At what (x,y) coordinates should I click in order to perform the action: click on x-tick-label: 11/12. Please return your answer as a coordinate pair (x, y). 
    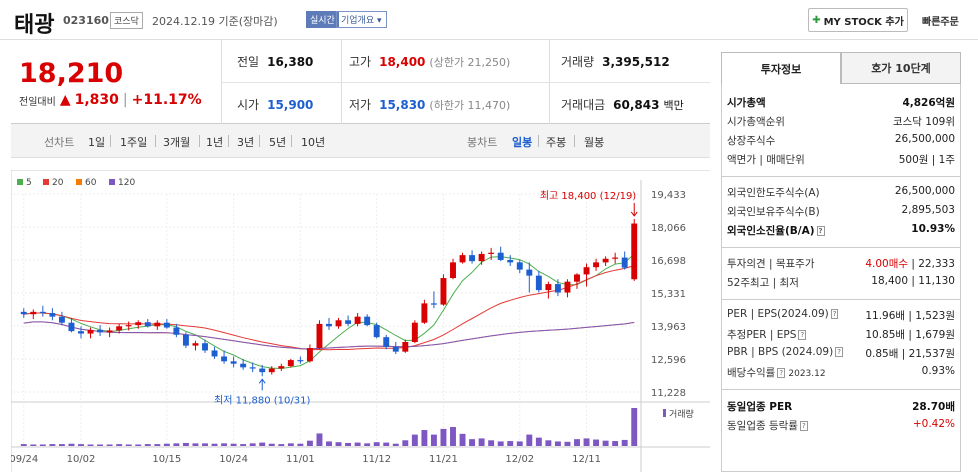
    Looking at the image, I should click on (376, 459).